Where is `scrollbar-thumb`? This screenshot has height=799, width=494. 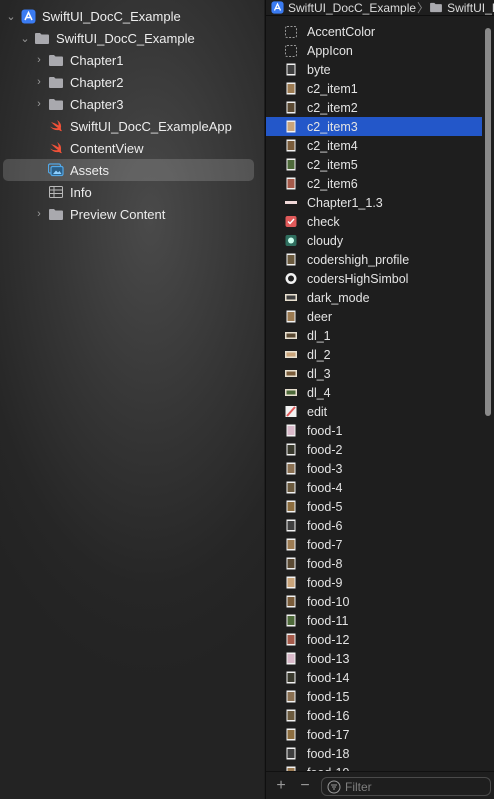
scrollbar-thumb is located at coordinates (488, 222).